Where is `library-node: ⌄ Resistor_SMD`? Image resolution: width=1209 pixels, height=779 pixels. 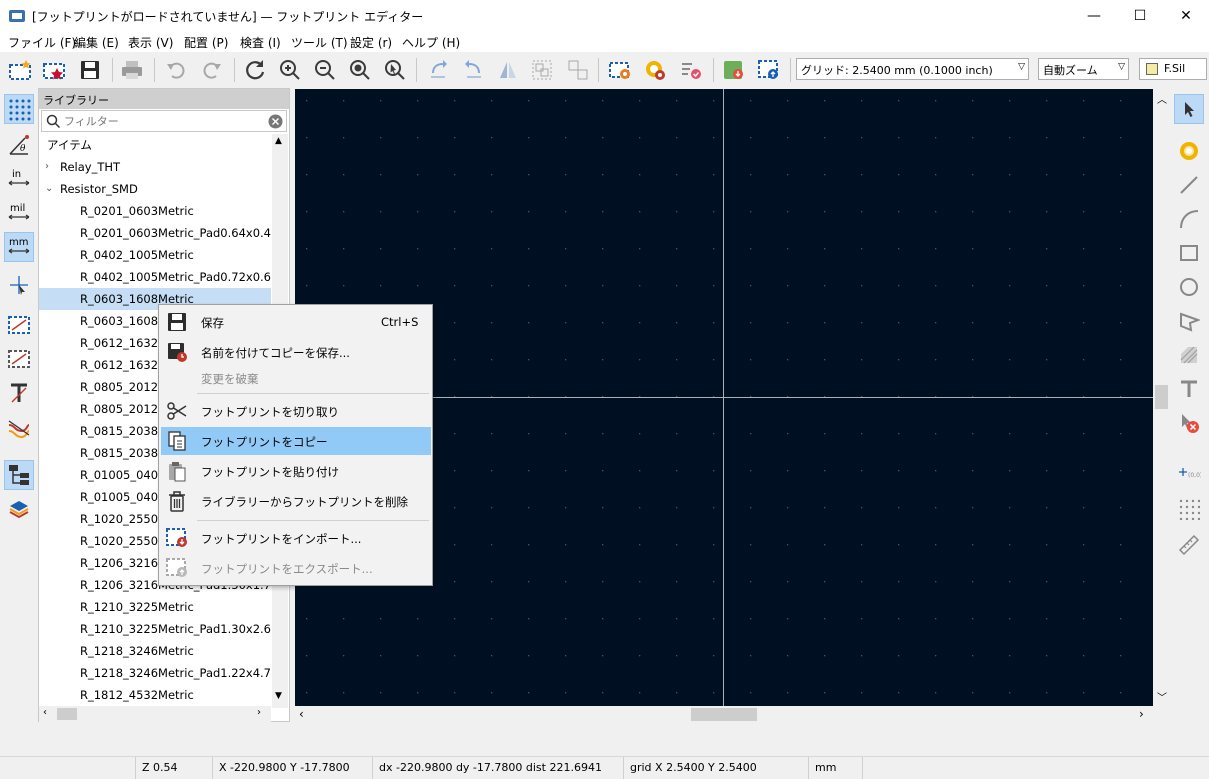
library-node: ⌄ Resistor_SMD is located at coordinates (155, 189).